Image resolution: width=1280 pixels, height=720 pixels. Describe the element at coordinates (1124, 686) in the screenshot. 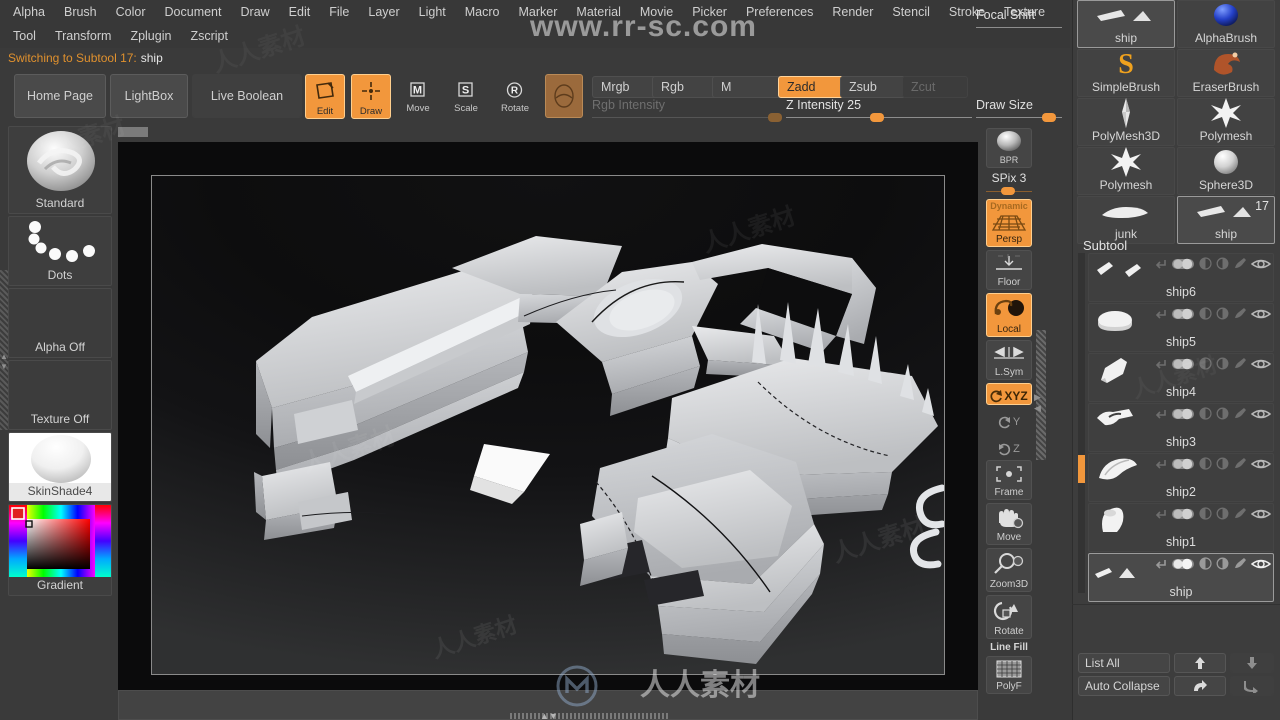

I see `auto-collapse-button: Auto Collapse` at that location.